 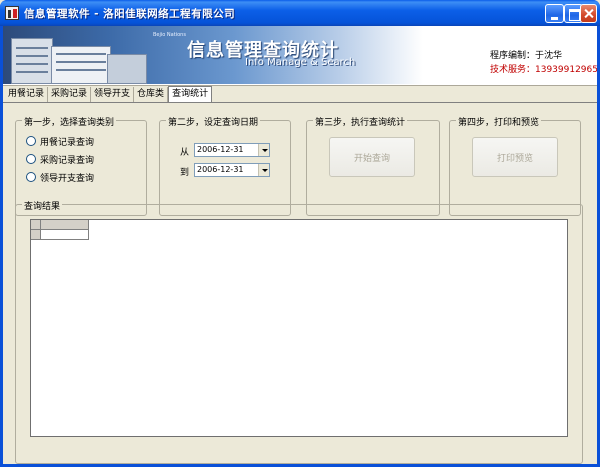 What do you see at coordinates (65, 225) in the screenshot?
I see `grid-column-header` at bounding box center [65, 225].